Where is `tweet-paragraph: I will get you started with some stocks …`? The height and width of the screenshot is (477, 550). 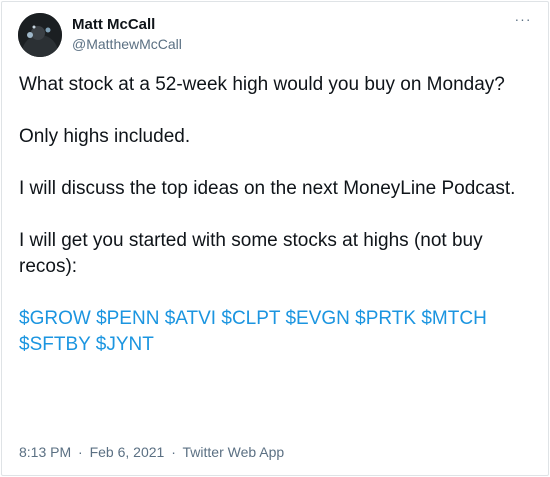
tweet-paragraph: I will get you started with some stocks … is located at coordinates (251, 253).